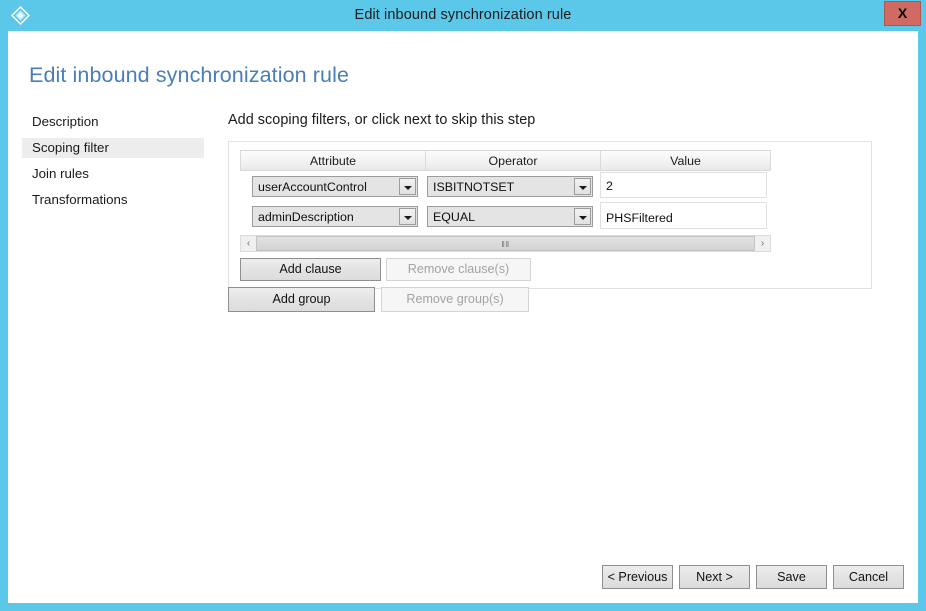  Describe the element at coordinates (902, 13) in the screenshot. I see `close-icon: X` at that location.